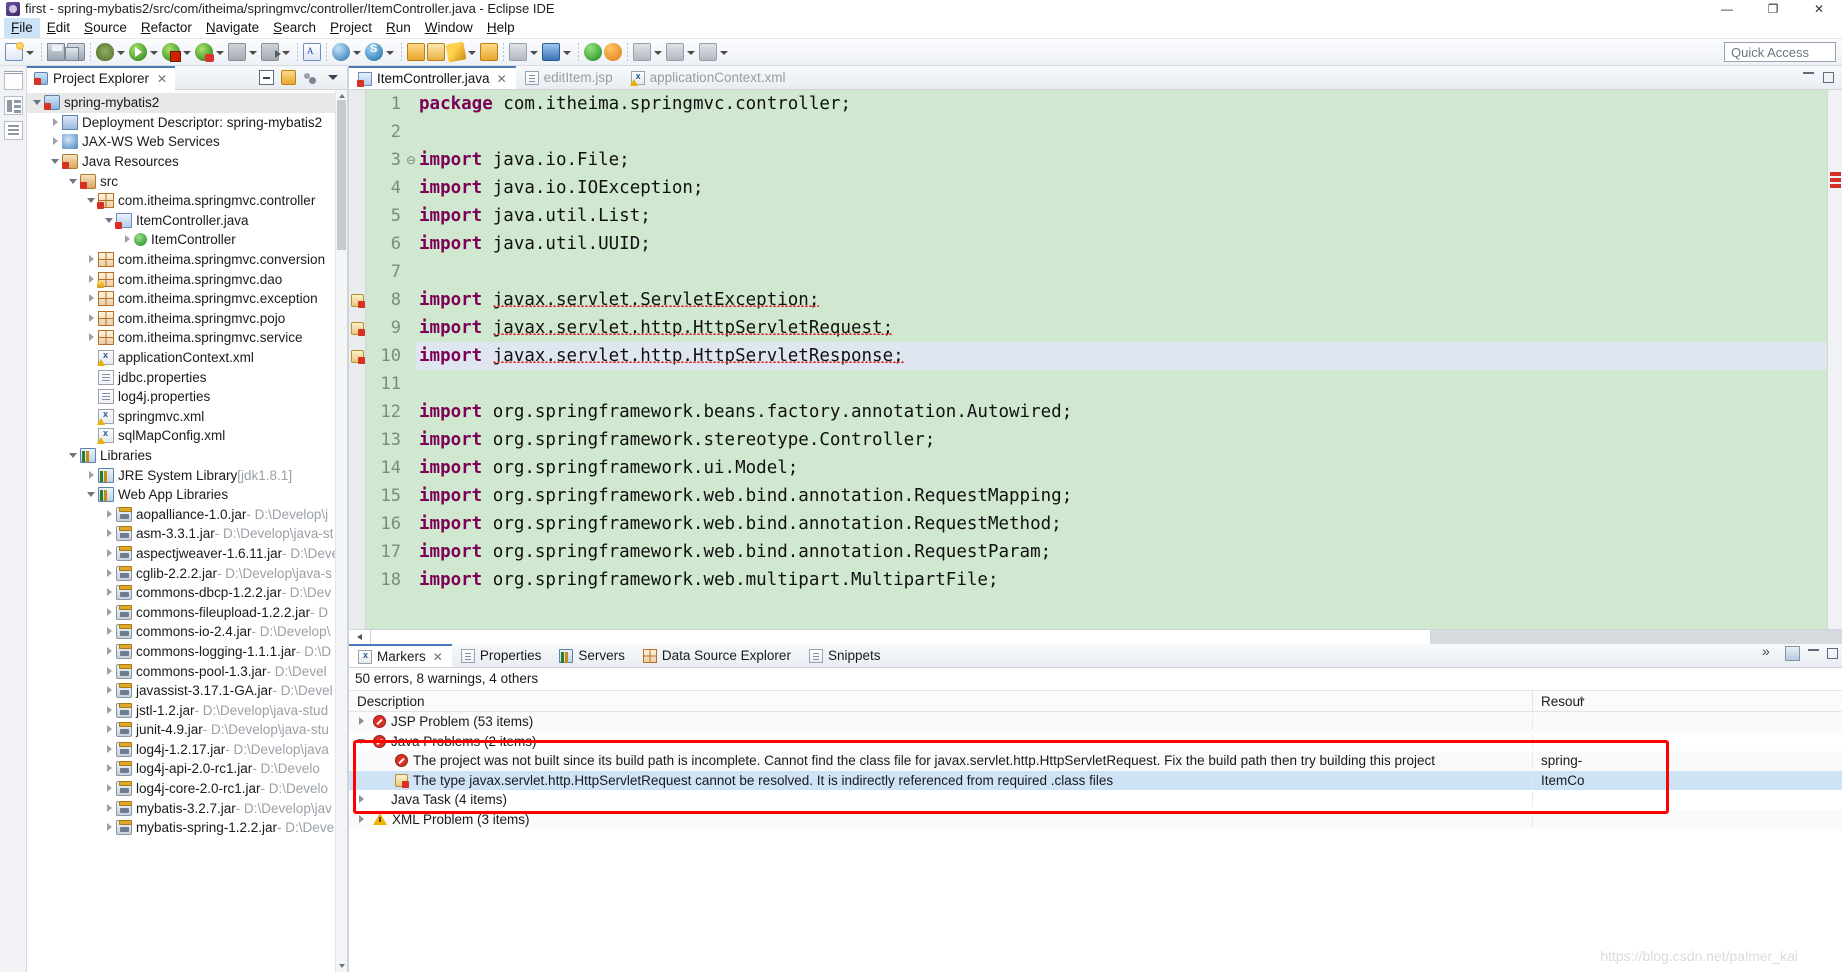  I want to click on view-tab-snippets: Snippets, so click(845, 655).